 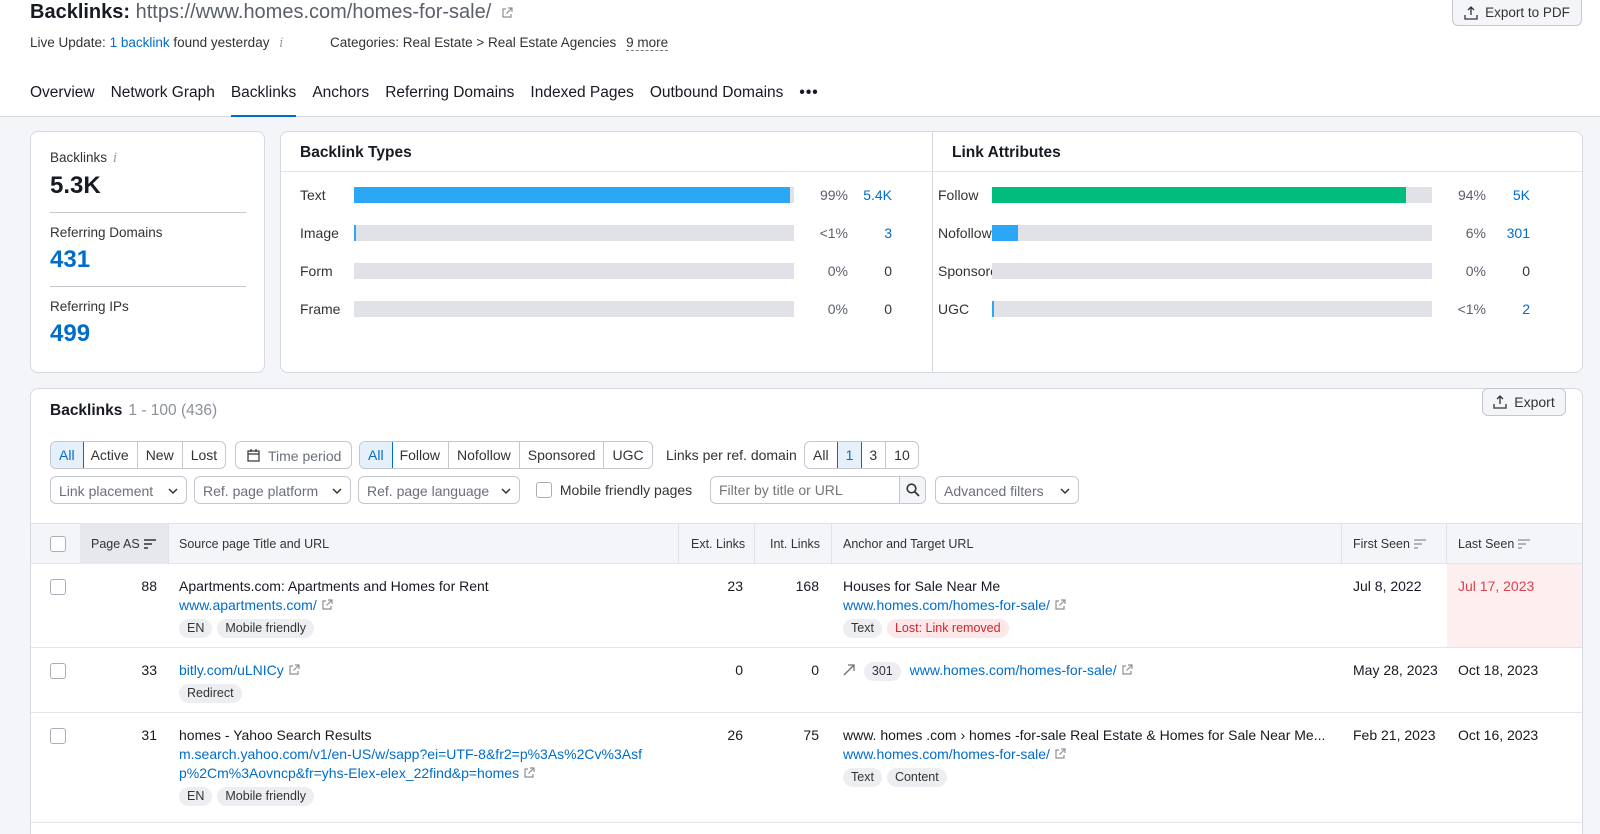 I want to click on page-as-value: 33, so click(x=149, y=670).